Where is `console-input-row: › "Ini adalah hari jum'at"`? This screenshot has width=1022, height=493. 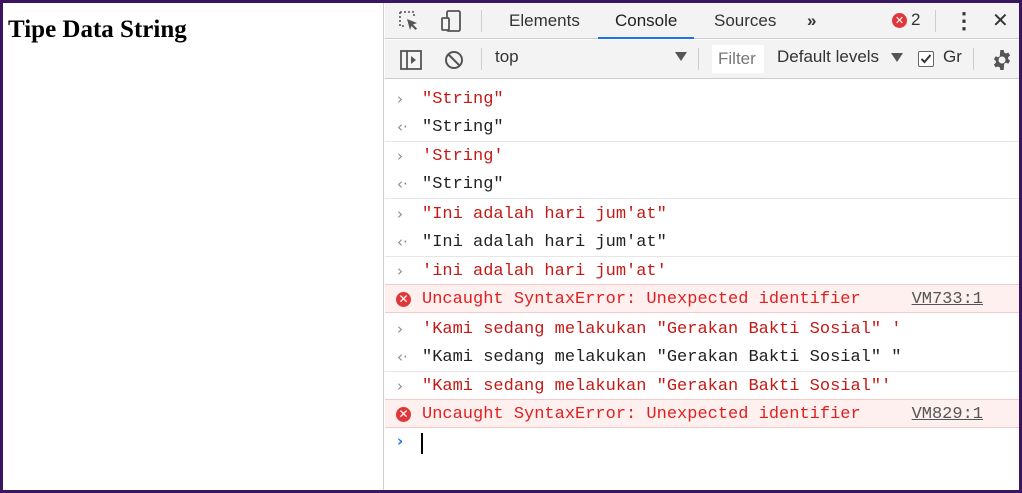 console-input-row: › "Ini adalah hari jum'at" is located at coordinates (702, 214).